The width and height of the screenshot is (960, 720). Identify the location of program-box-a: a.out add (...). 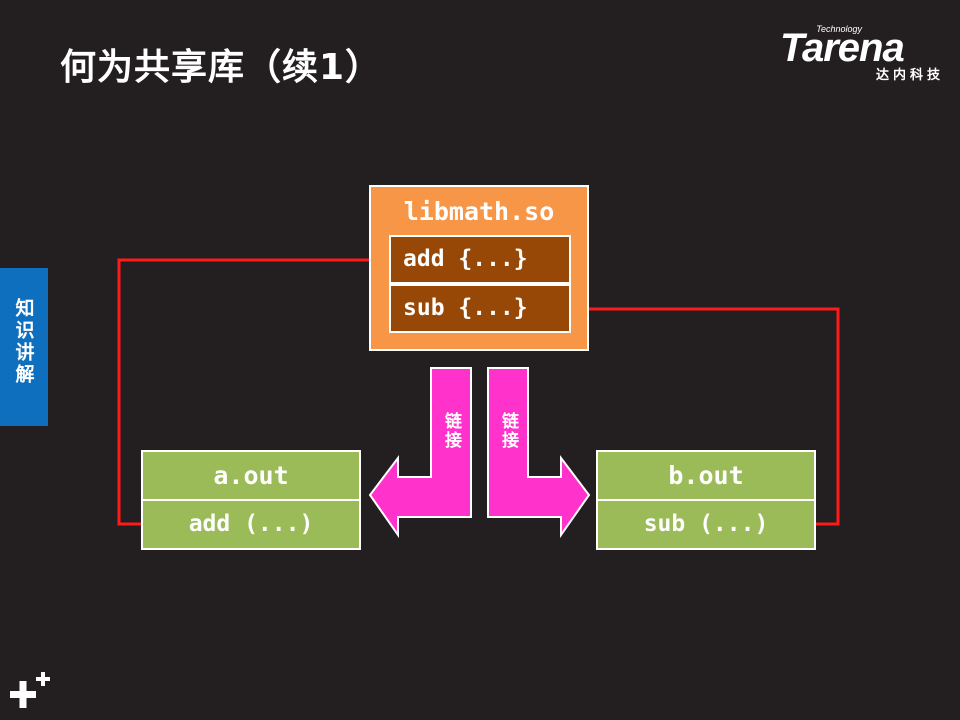
(251, 500).